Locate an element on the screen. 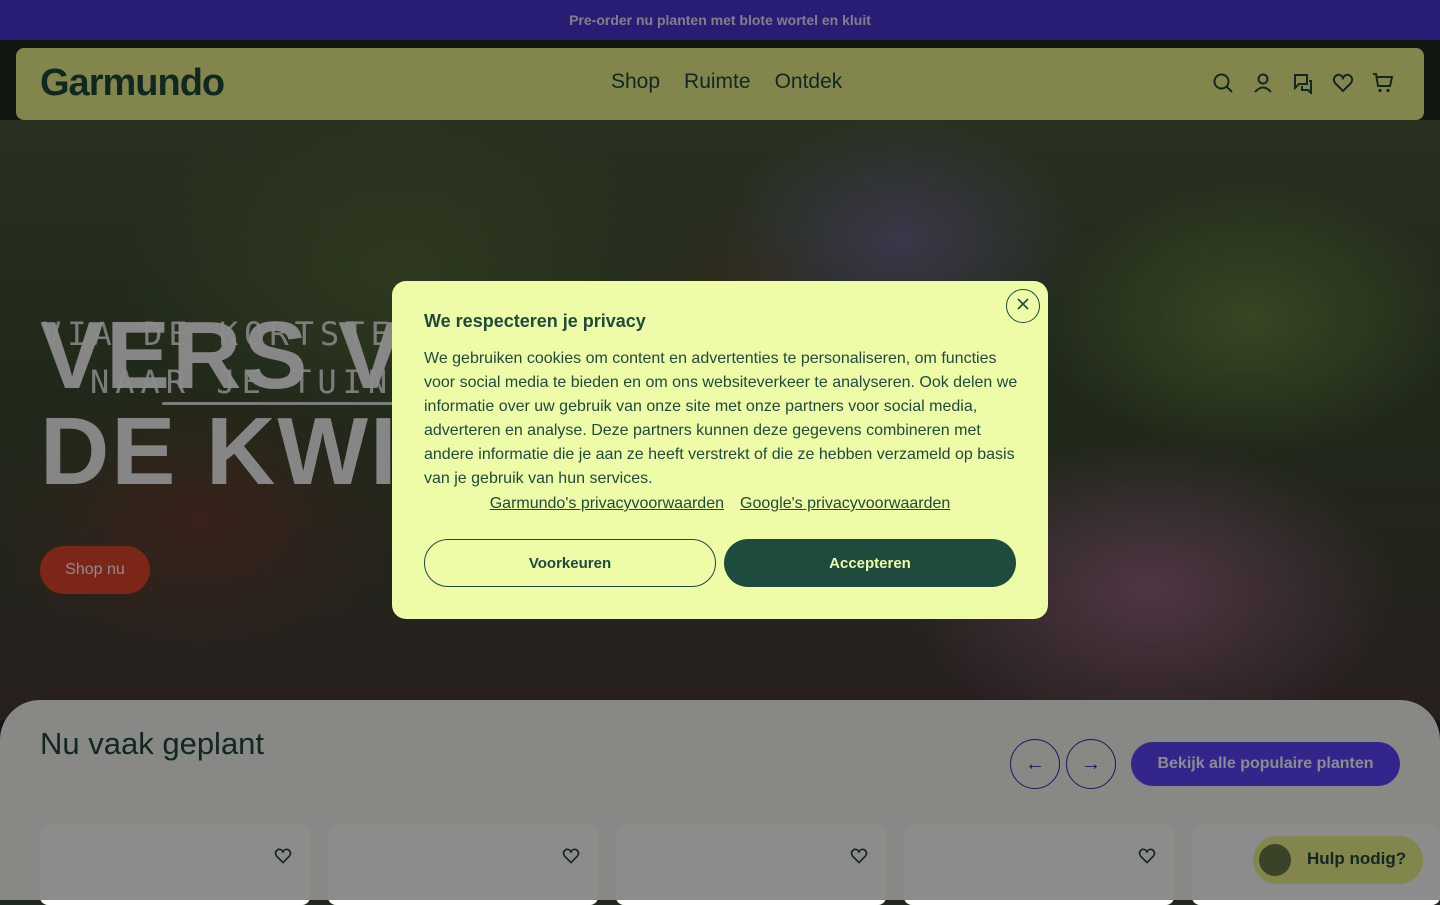 The image size is (1440, 905). google-privacy-link: Google's privacyvoorwaarden is located at coordinates (845, 504).